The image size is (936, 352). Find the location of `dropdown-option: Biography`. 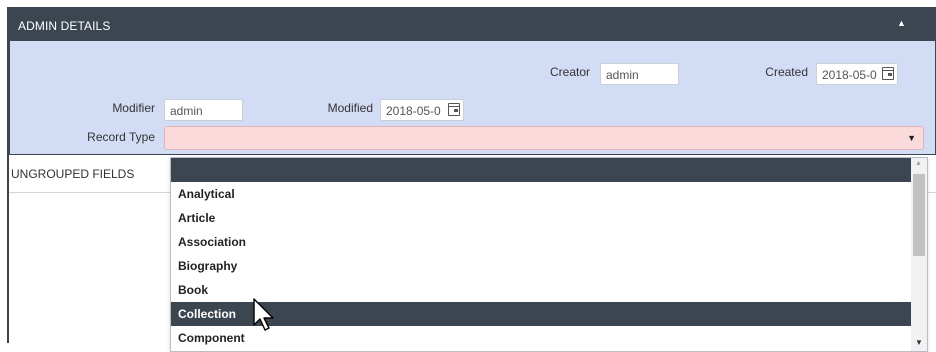

dropdown-option: Biography is located at coordinates (541, 266).